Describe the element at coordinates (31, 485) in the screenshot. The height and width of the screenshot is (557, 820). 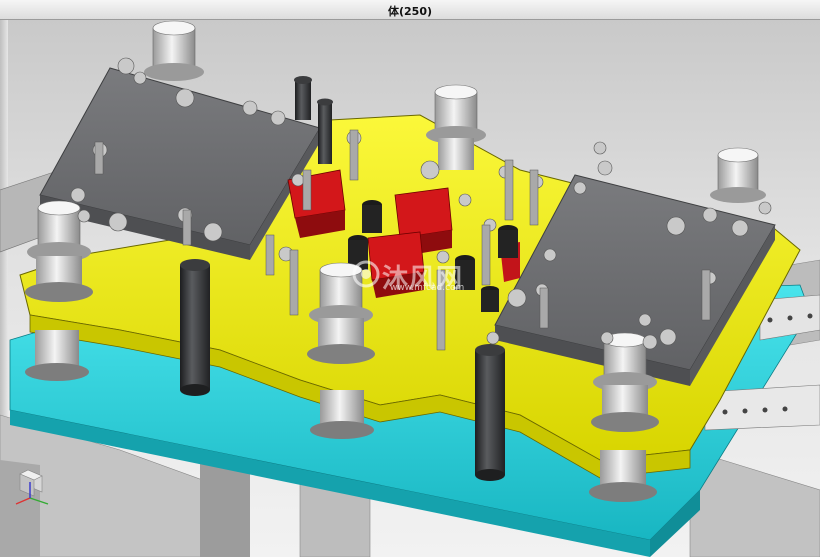
I see `xyz-triad-icon` at that location.